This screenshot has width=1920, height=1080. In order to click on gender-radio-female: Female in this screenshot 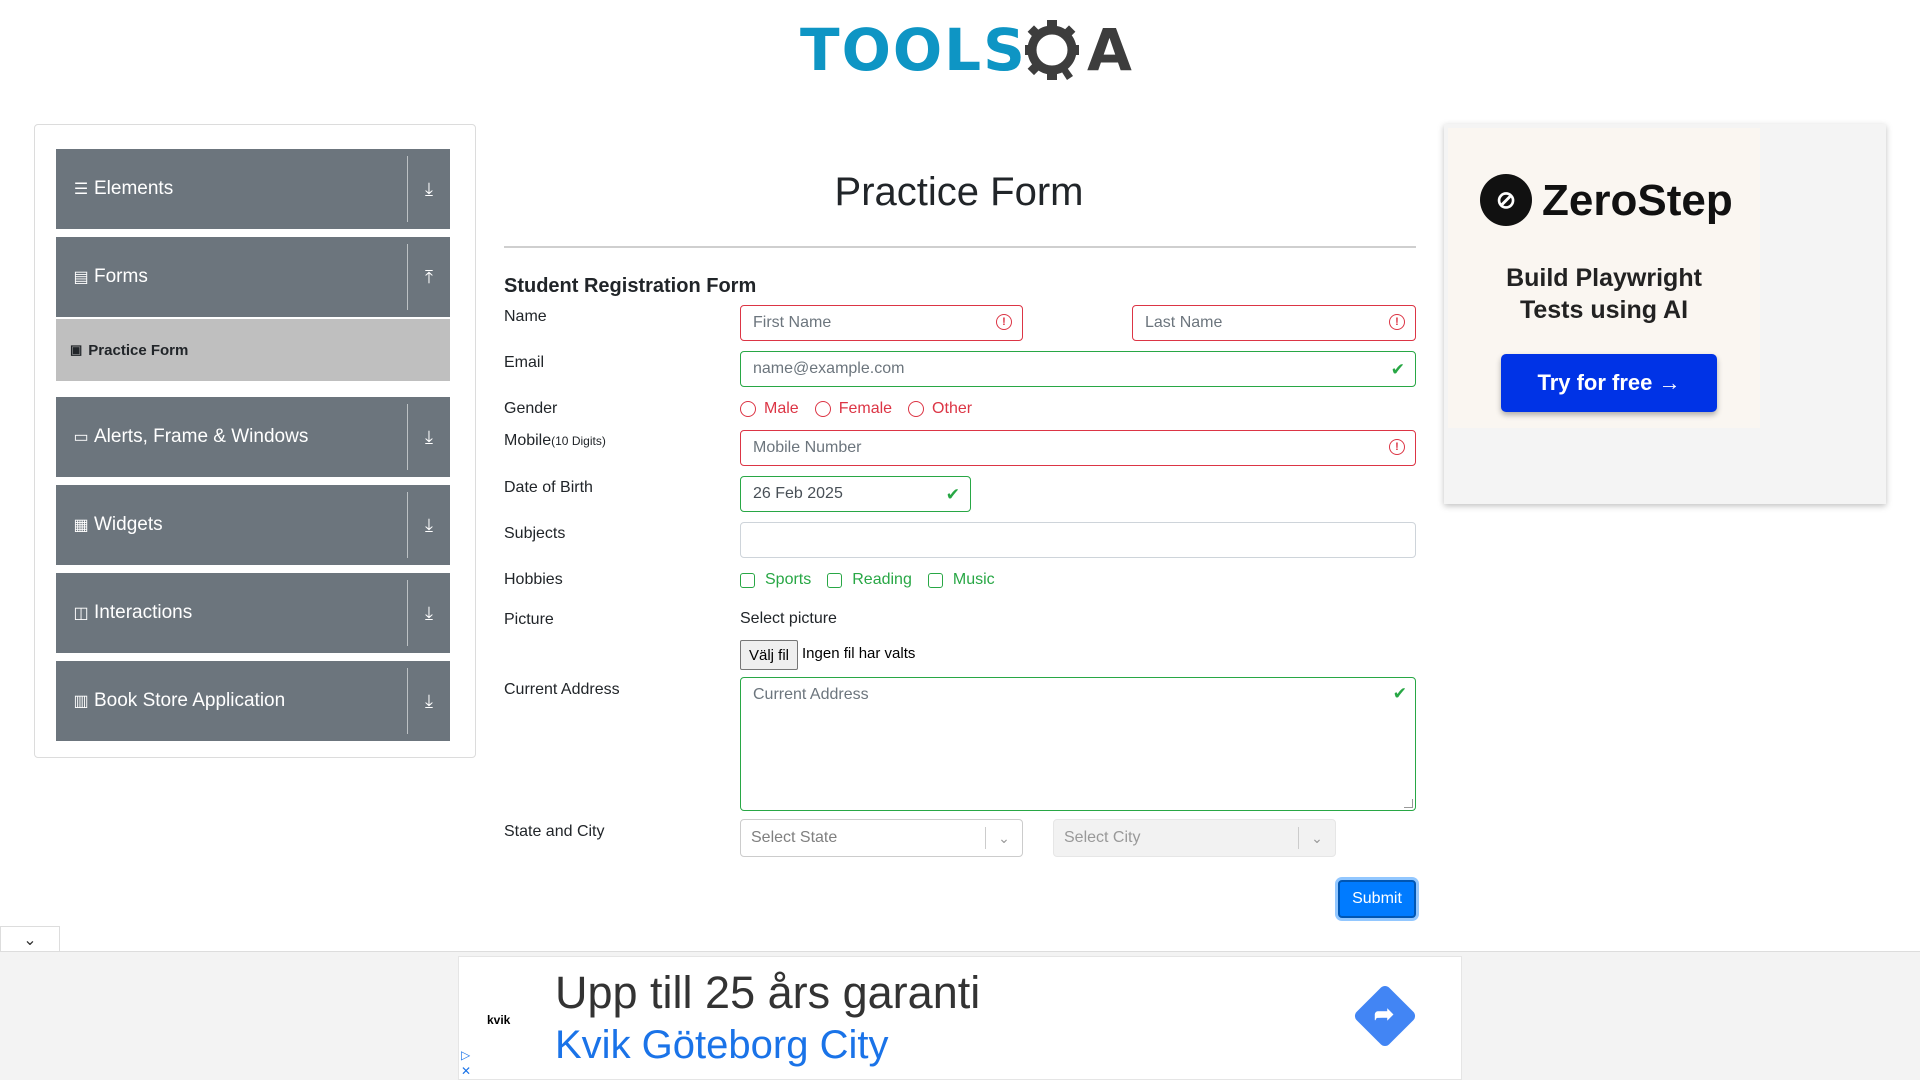, I will do `click(853, 409)`.